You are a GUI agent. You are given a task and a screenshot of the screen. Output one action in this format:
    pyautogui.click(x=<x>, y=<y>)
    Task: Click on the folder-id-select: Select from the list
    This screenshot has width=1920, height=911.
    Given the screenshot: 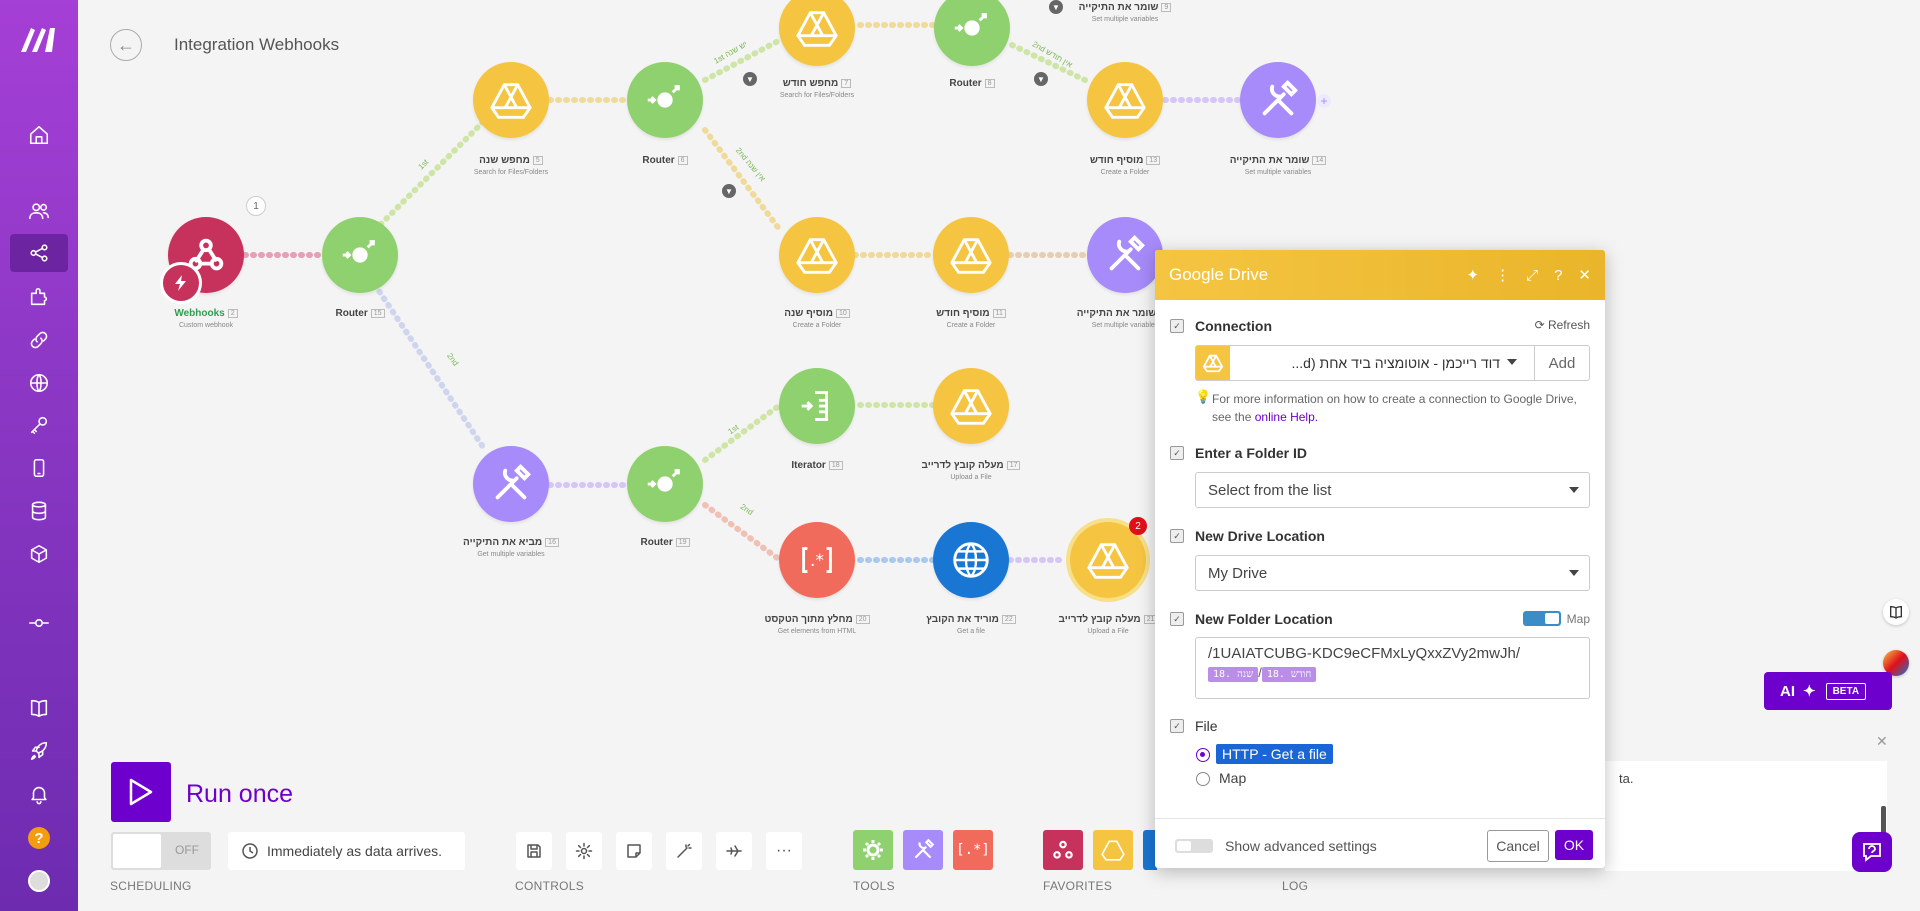 What is the action you would take?
    pyautogui.click(x=1392, y=490)
    